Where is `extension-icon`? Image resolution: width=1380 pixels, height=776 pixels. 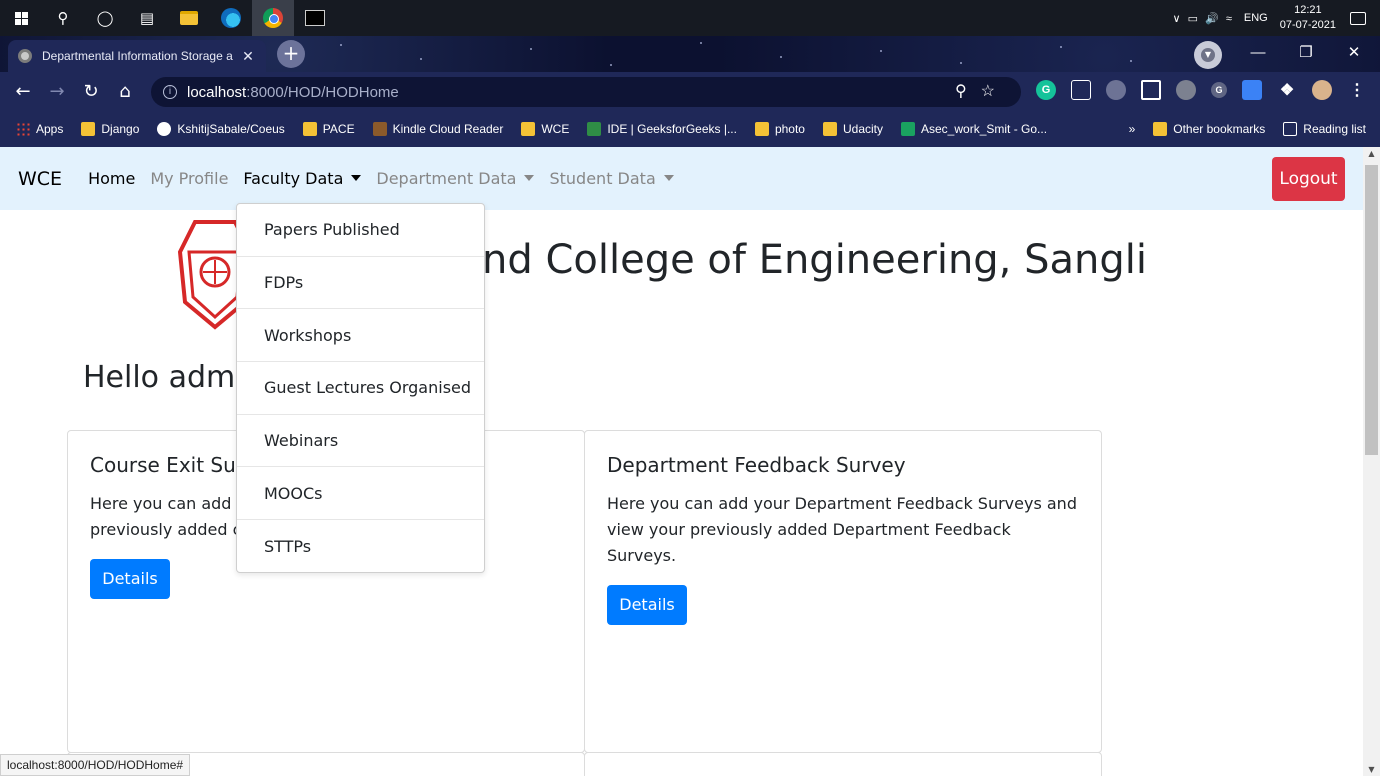
extension-icon is located at coordinates (1116, 90).